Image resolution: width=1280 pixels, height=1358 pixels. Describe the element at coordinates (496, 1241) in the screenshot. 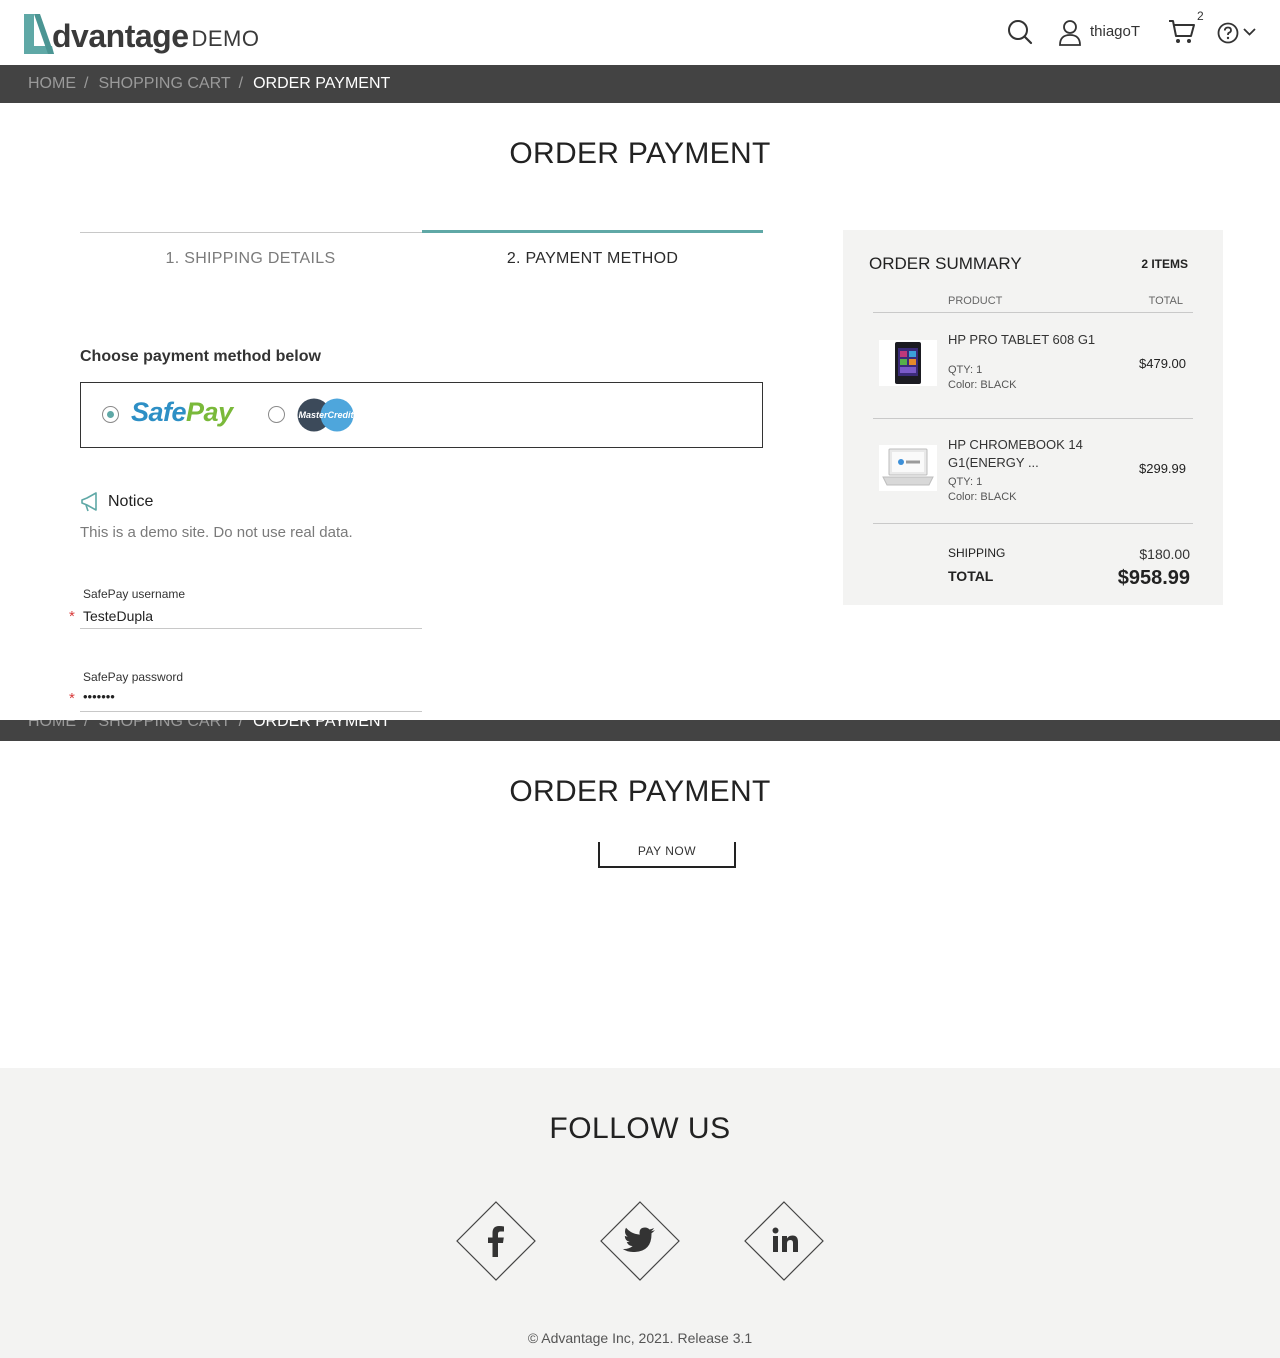

I see `facebook-icon` at that location.